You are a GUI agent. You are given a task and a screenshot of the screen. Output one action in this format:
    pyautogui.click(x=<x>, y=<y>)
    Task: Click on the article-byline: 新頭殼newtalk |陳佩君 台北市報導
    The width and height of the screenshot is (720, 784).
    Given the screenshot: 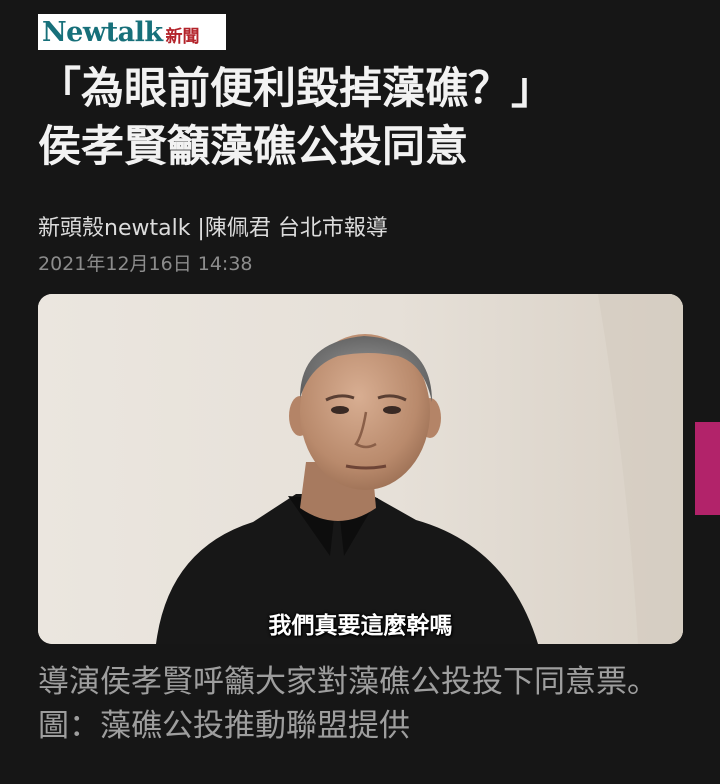 What is the action you would take?
    pyautogui.click(x=213, y=228)
    